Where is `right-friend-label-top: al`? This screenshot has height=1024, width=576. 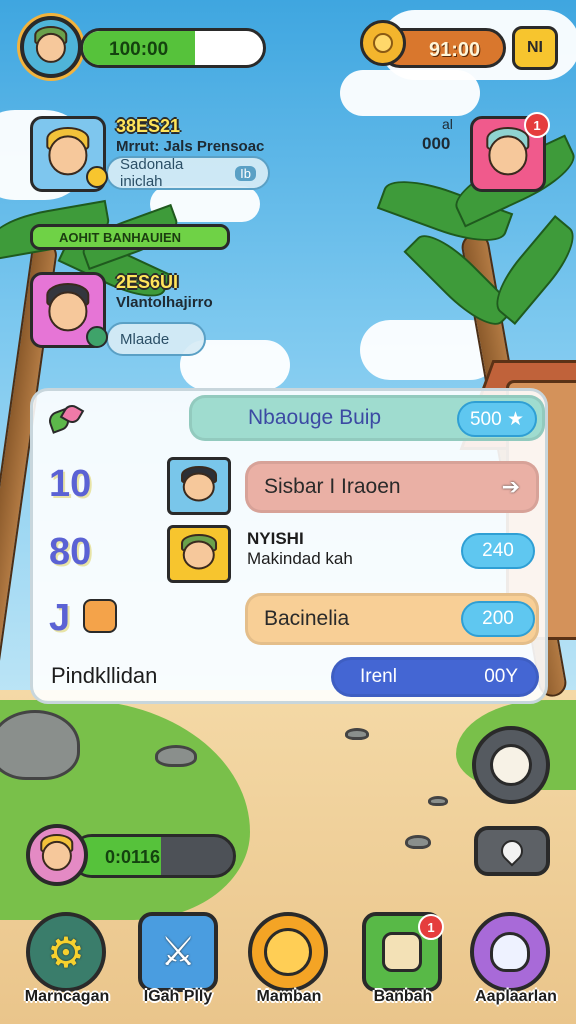 right-friend-label-top: al is located at coordinates (447, 124).